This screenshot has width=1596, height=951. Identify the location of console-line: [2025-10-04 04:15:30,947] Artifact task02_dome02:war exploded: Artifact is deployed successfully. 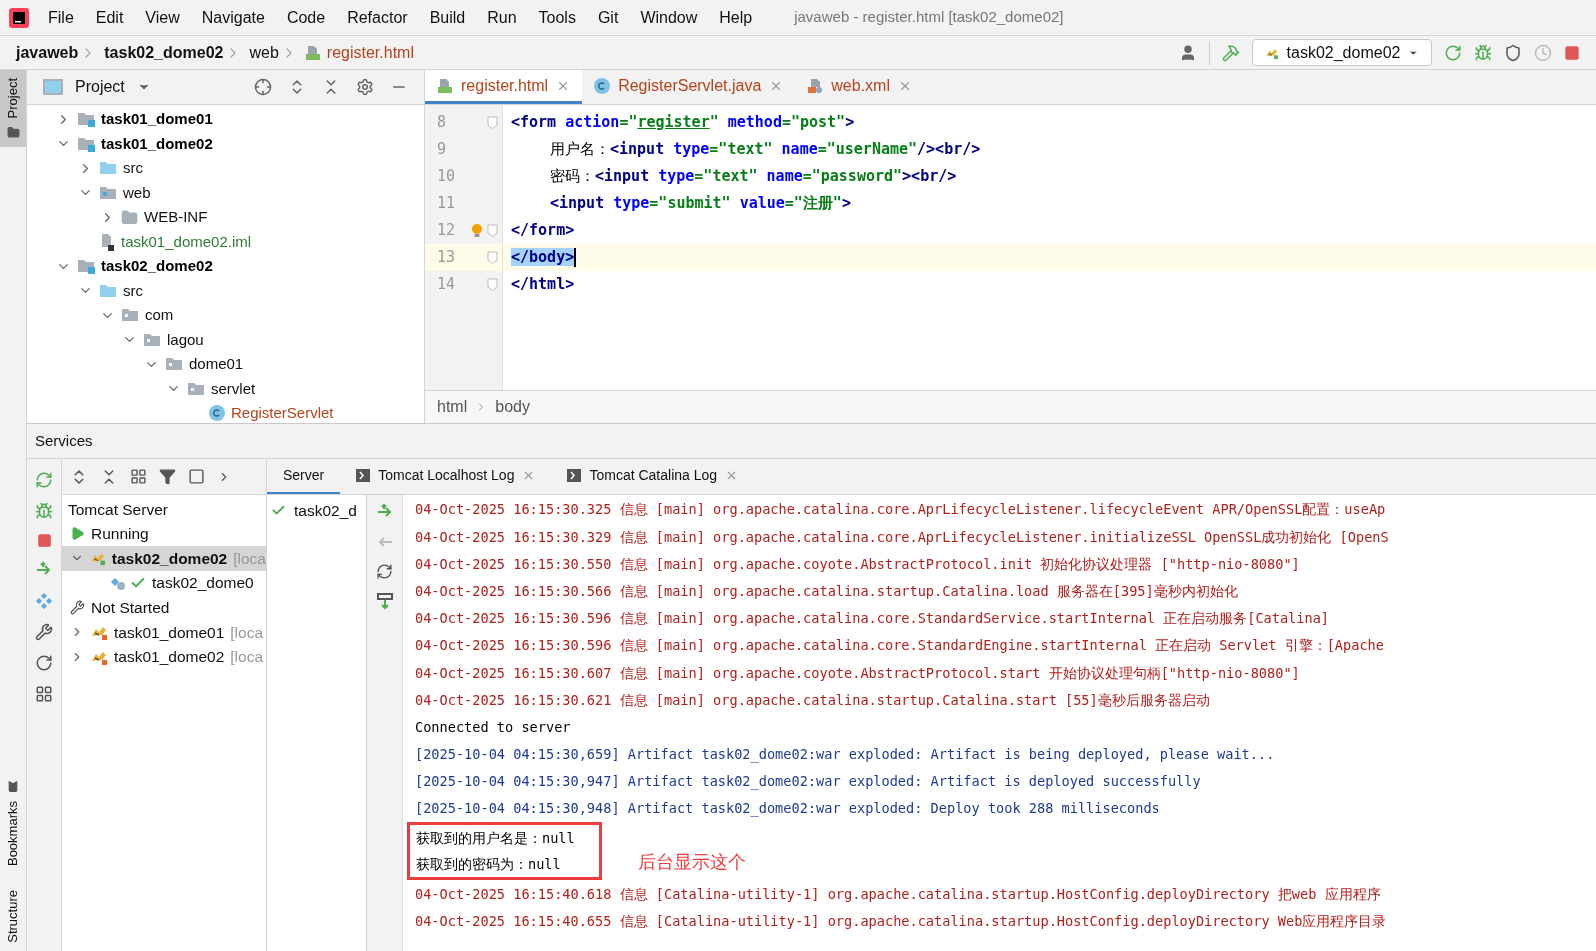
(808, 782).